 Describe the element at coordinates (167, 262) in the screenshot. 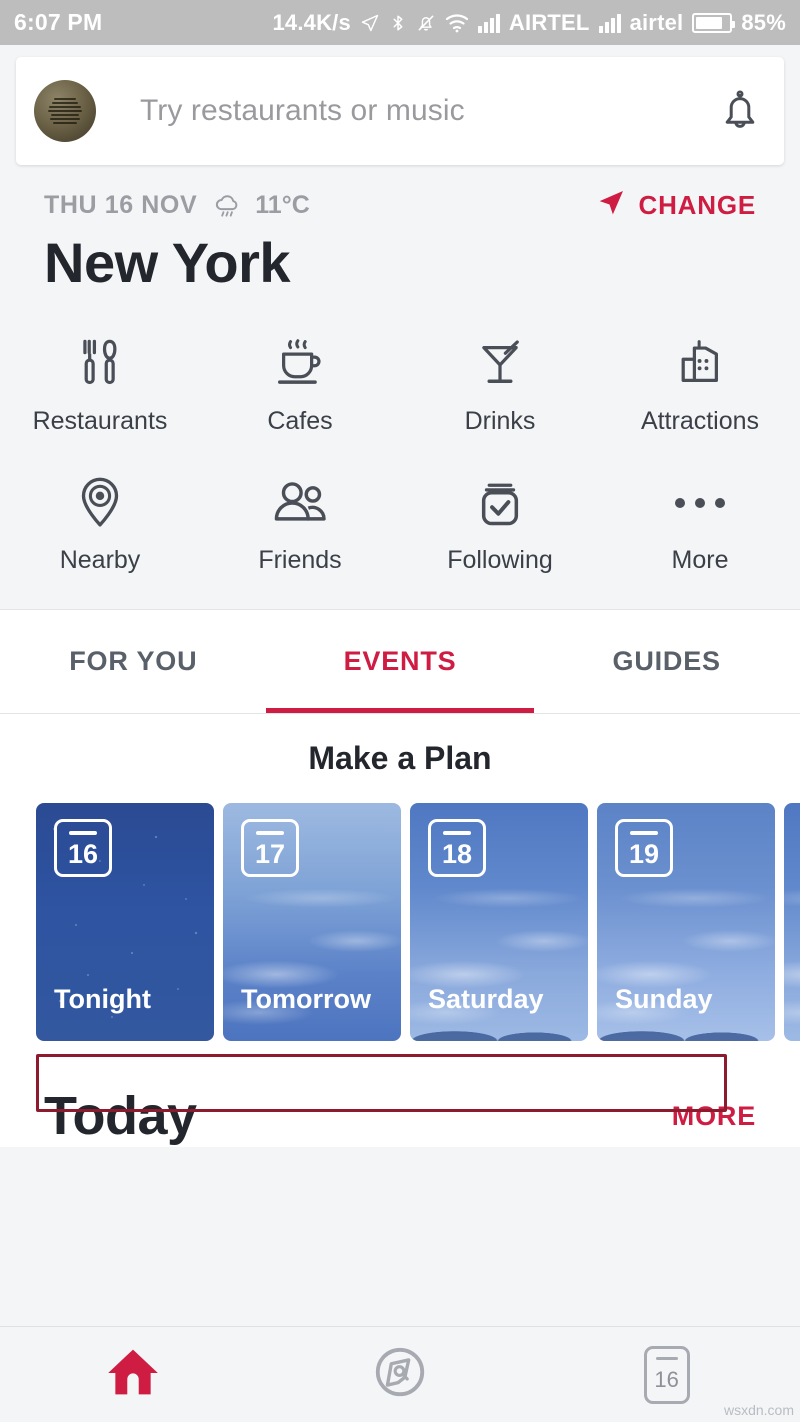

I see `city-name: New York` at that location.